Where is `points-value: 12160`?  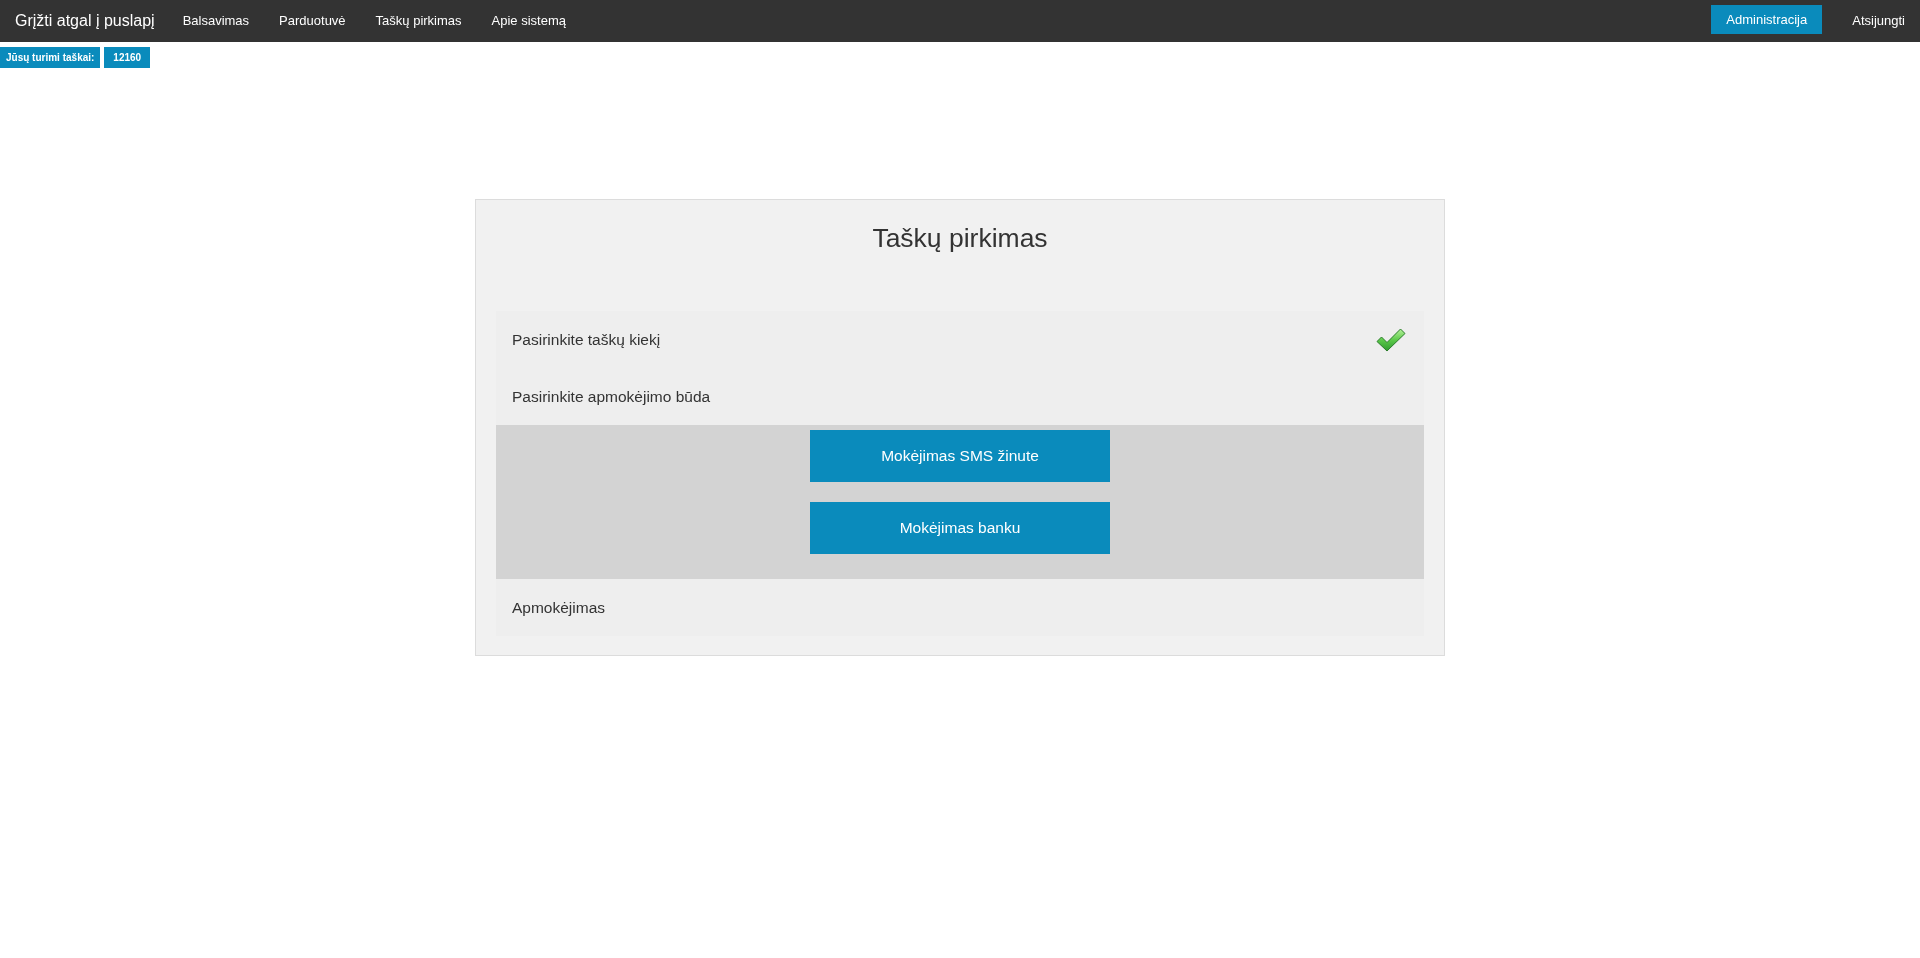
points-value: 12160 is located at coordinates (127, 57).